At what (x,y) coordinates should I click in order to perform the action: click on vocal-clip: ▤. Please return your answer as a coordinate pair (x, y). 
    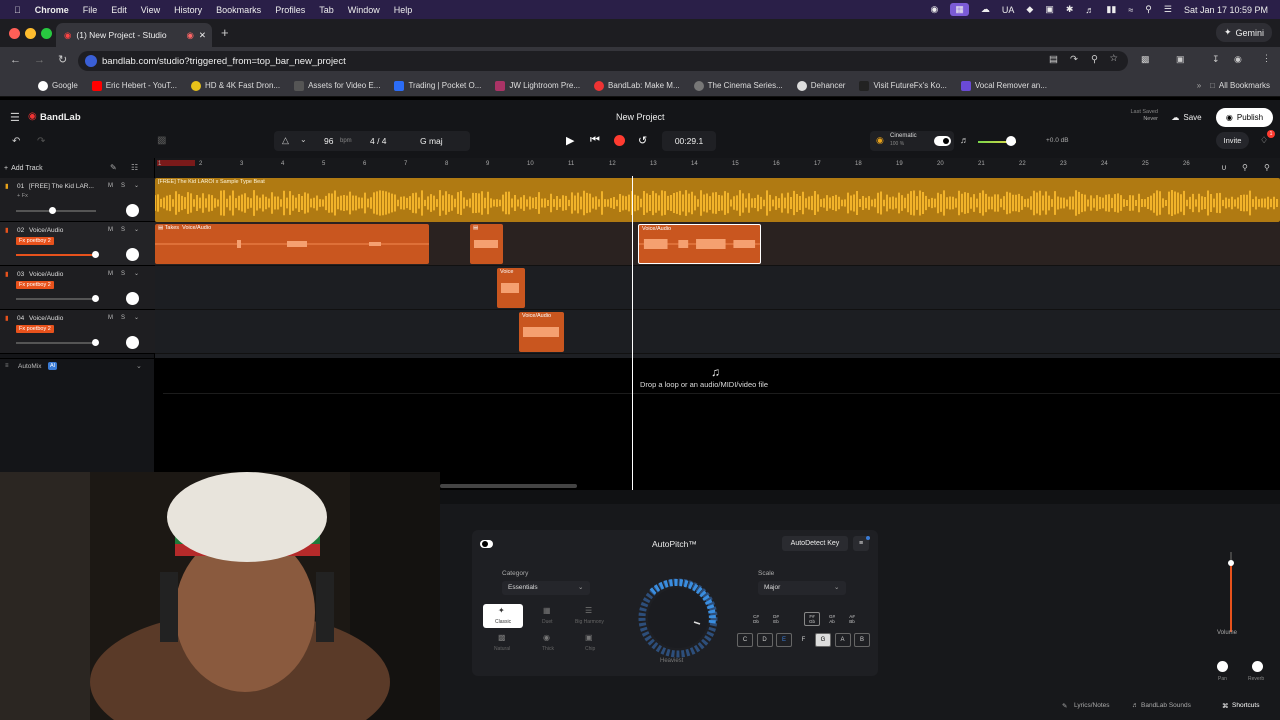
    Looking at the image, I should click on (486, 244).